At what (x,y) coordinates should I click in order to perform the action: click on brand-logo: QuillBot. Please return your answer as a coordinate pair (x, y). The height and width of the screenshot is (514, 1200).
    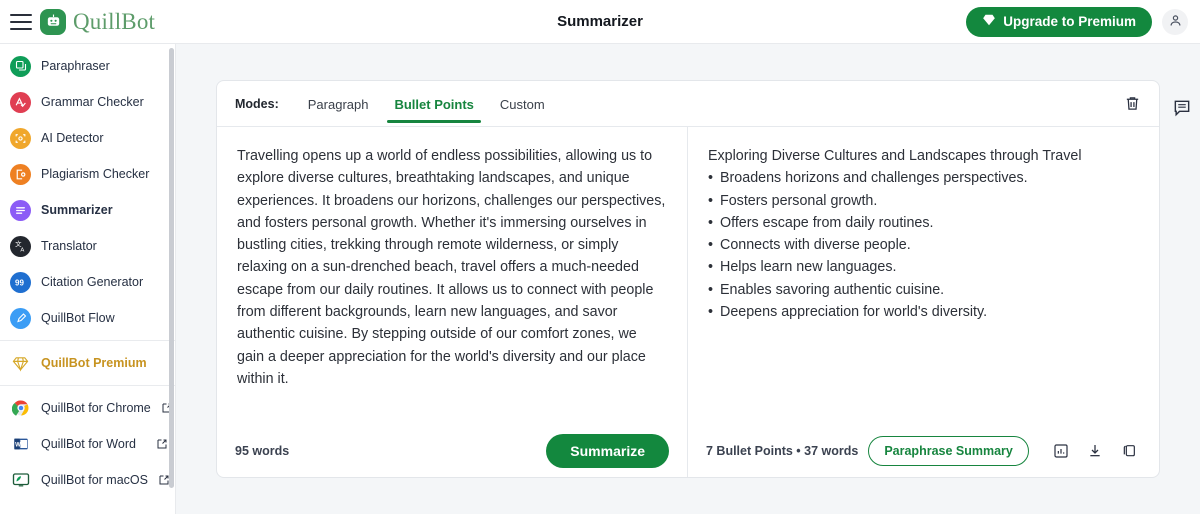
    Looking at the image, I should click on (98, 21).